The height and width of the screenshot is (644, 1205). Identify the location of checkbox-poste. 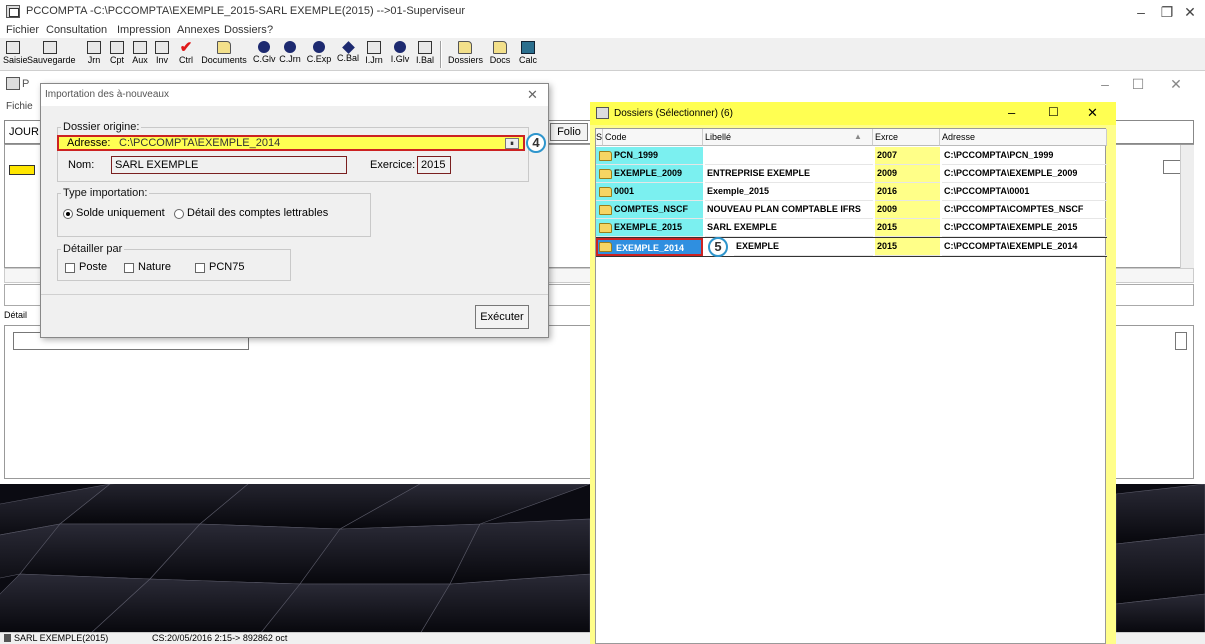
(70, 268).